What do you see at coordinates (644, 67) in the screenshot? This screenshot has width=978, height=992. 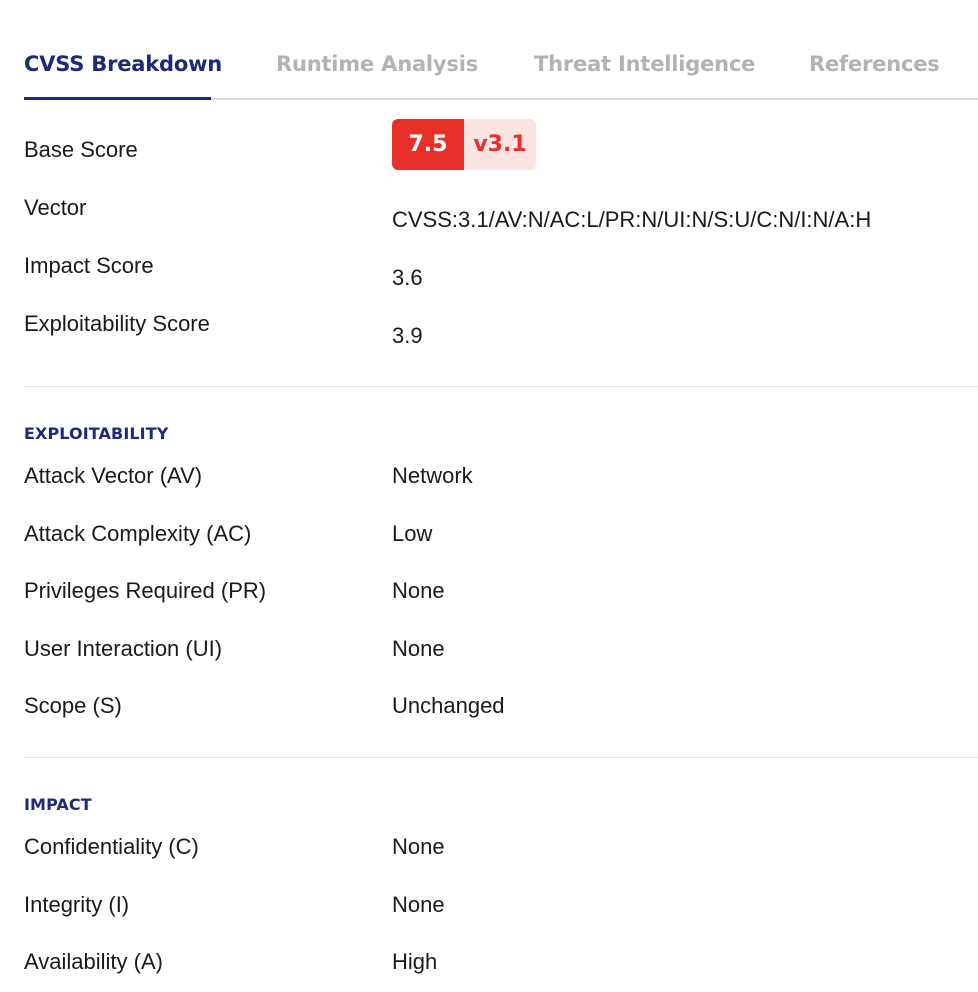 I see `tab-threat-intelligence: Threat Intelligence` at bounding box center [644, 67].